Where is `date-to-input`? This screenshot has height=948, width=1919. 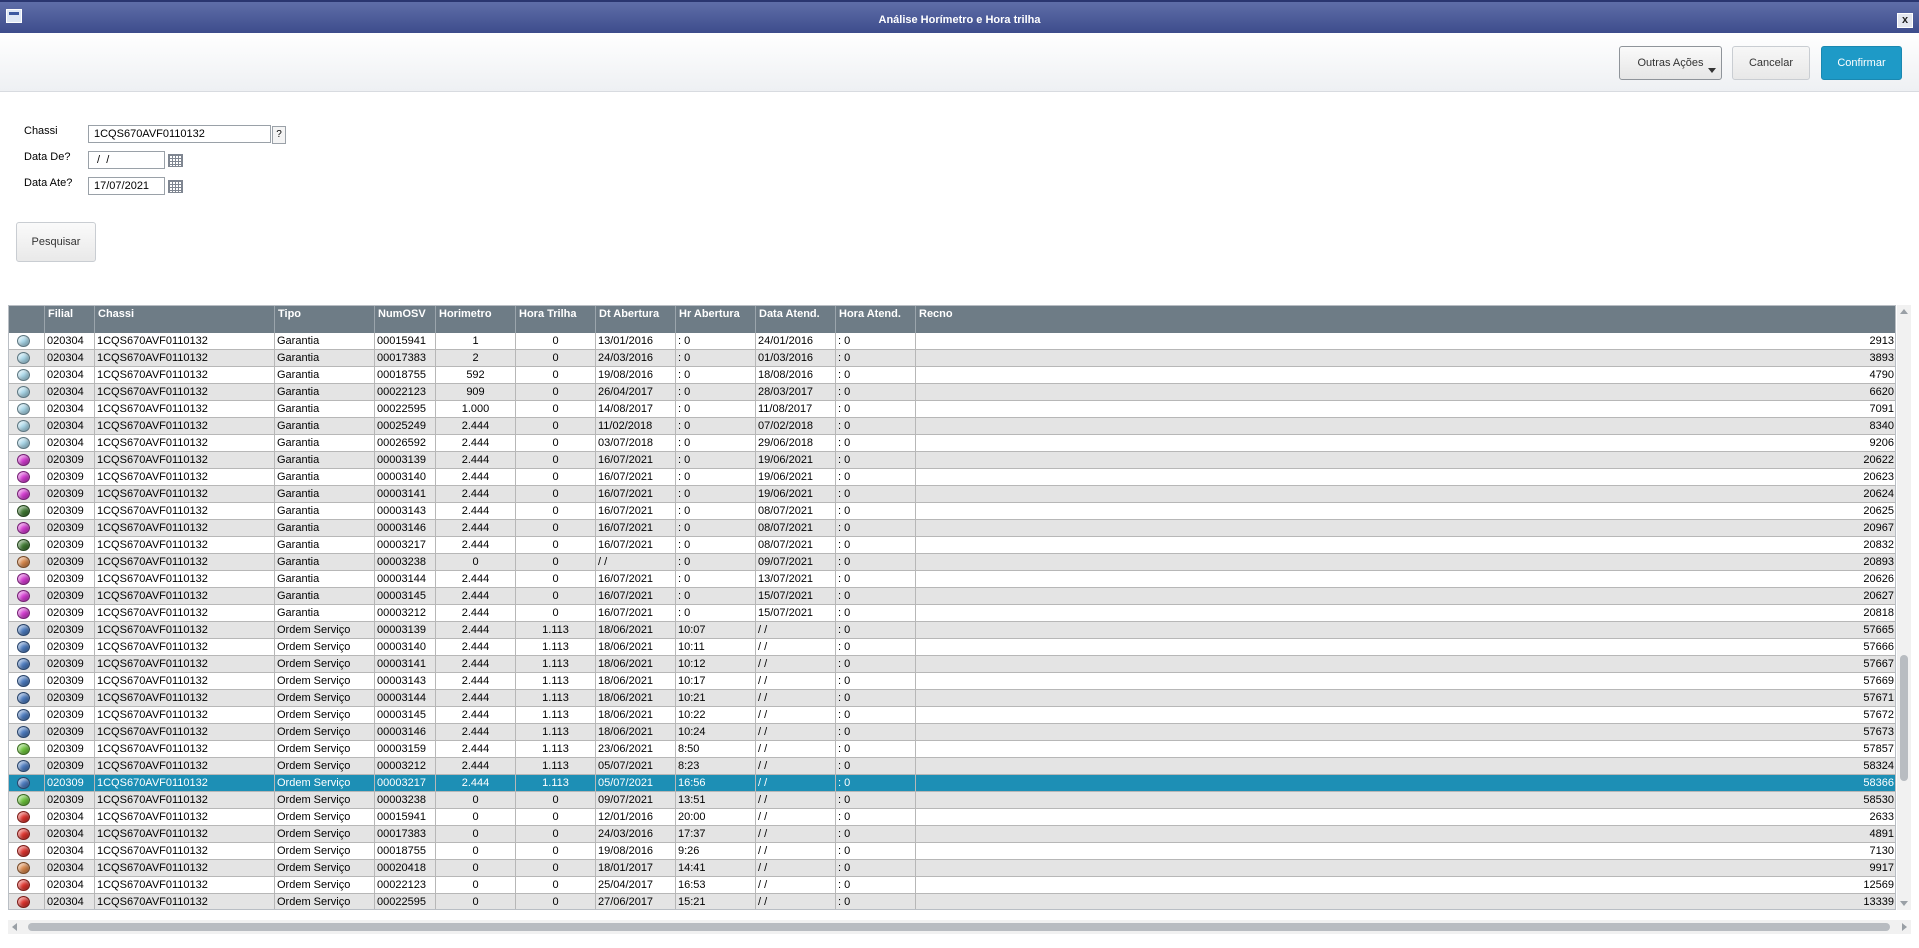 date-to-input is located at coordinates (126, 186).